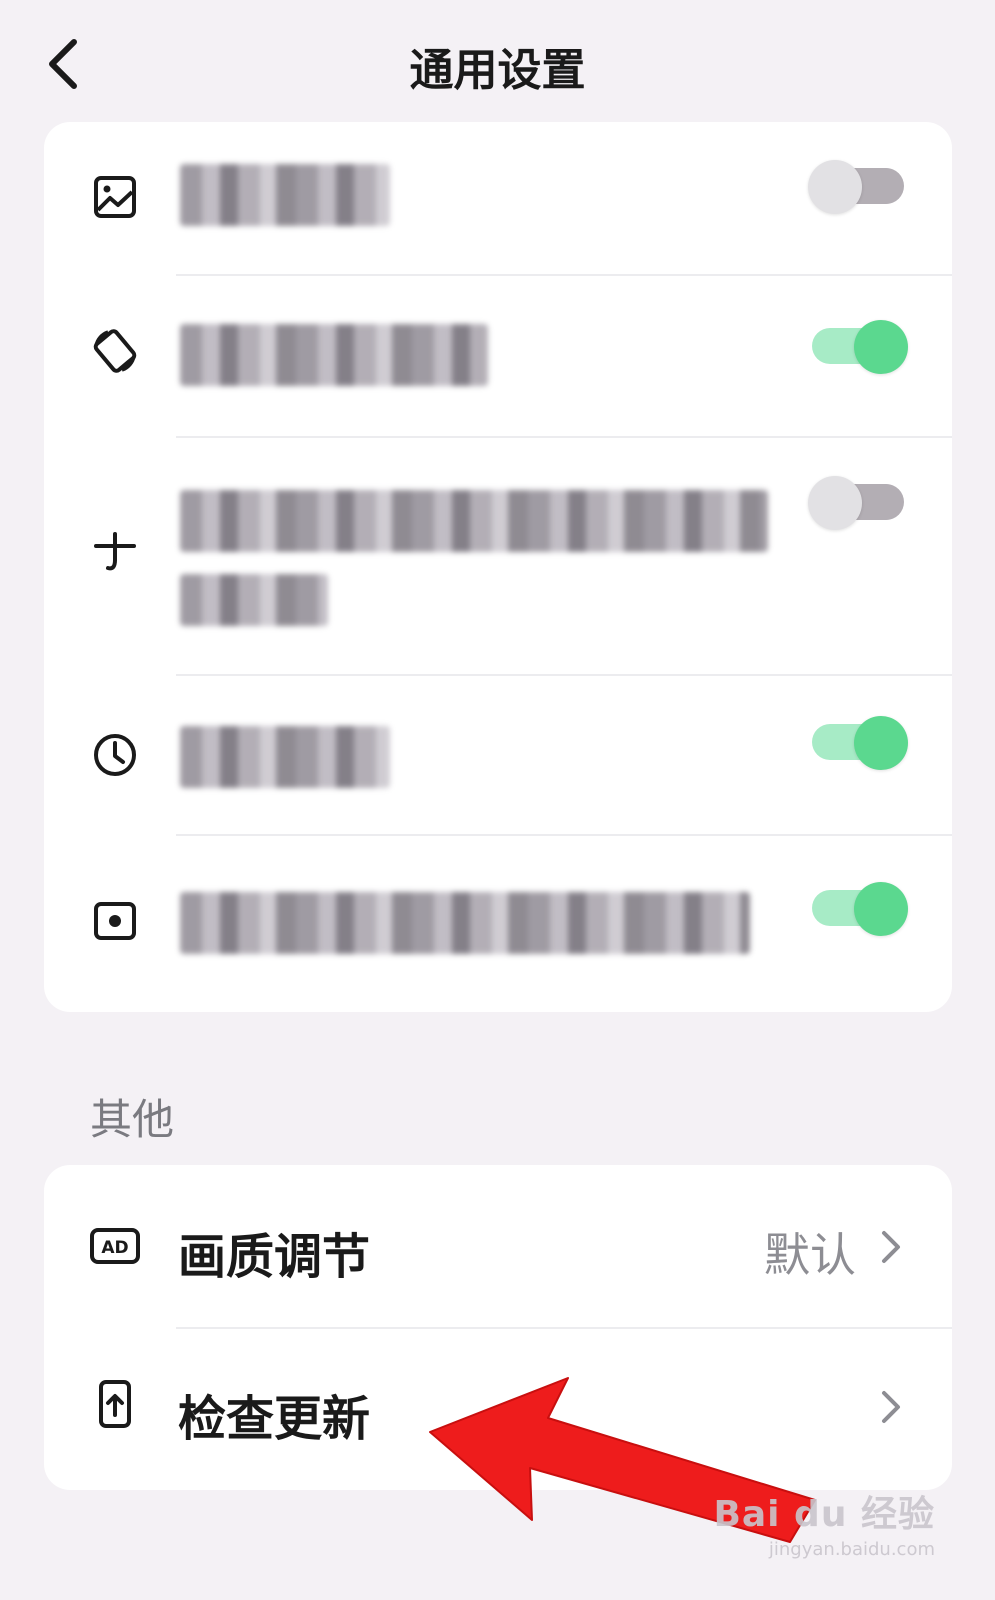 The width and height of the screenshot is (995, 1600). I want to click on watermark-logo: Bai du 经验, so click(824, 1514).